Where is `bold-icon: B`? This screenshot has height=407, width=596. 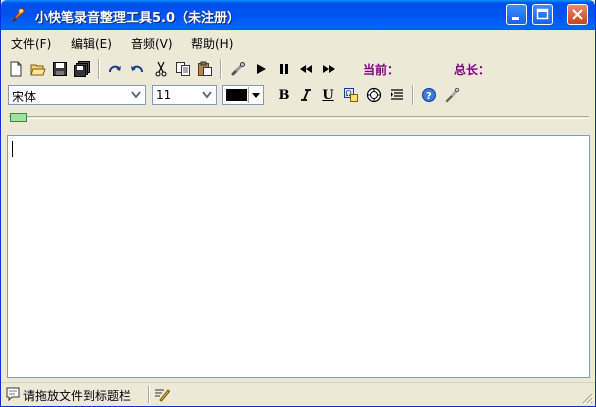 bold-icon: B is located at coordinates (284, 95).